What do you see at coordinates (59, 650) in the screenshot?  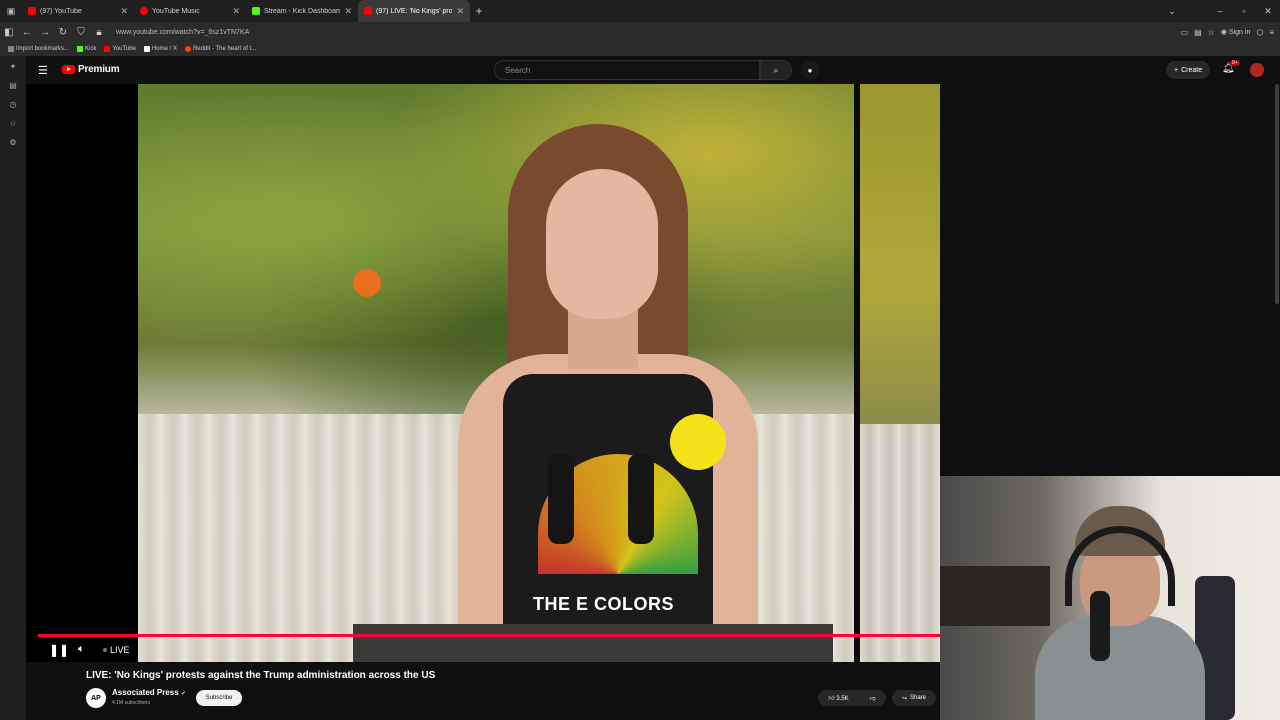 I see `pause-icon: ❚❚` at bounding box center [59, 650].